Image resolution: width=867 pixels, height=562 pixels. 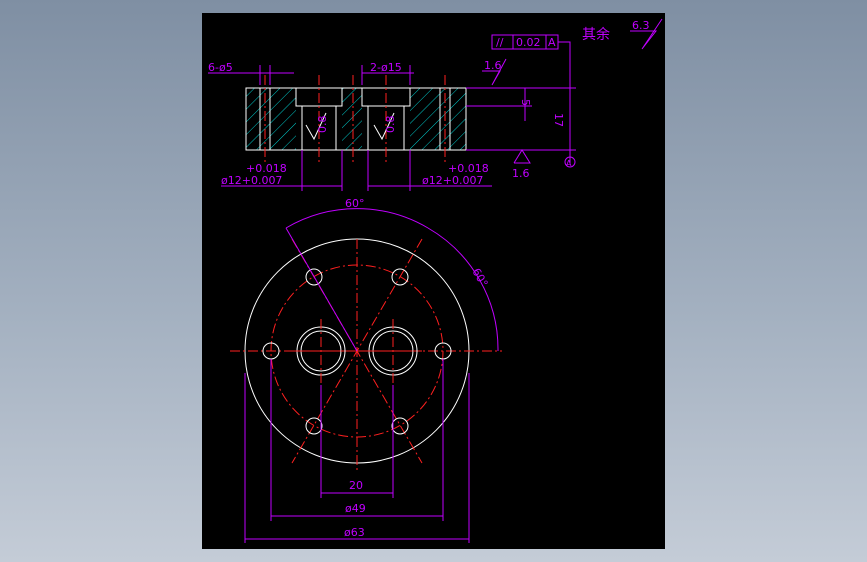 I want to click on roughness-bottom: 1.6, so click(x=521, y=173).